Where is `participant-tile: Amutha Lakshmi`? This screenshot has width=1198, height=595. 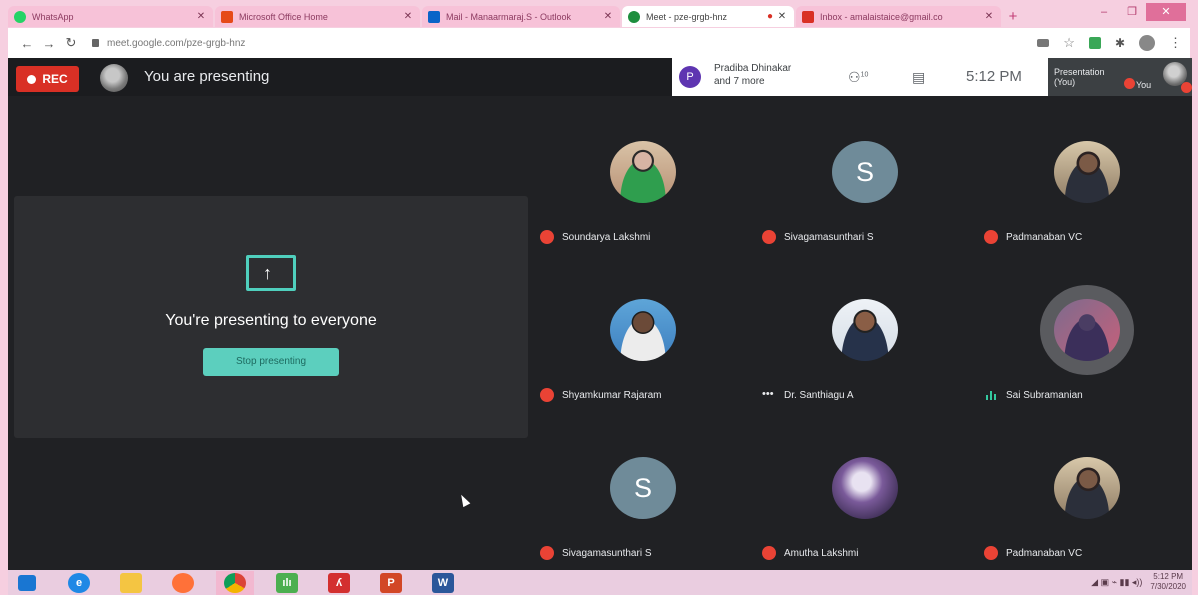
participant-tile: Amutha Lakshmi is located at coordinates (864, 491).